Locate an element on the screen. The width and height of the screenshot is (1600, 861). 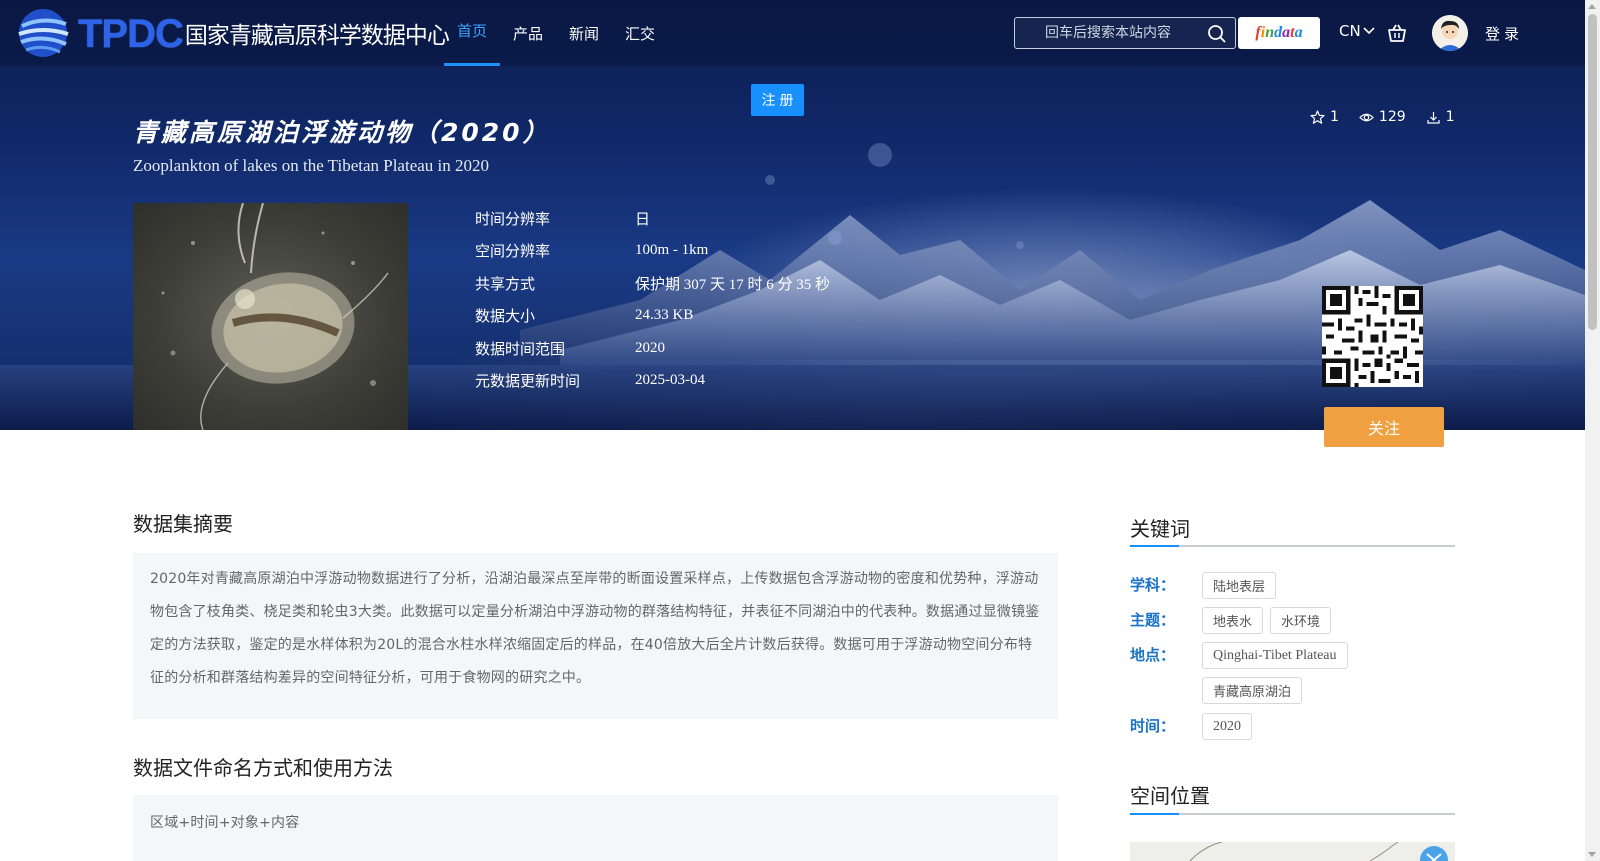
nav-submit-label: 汇交 is located at coordinates (640, 33).